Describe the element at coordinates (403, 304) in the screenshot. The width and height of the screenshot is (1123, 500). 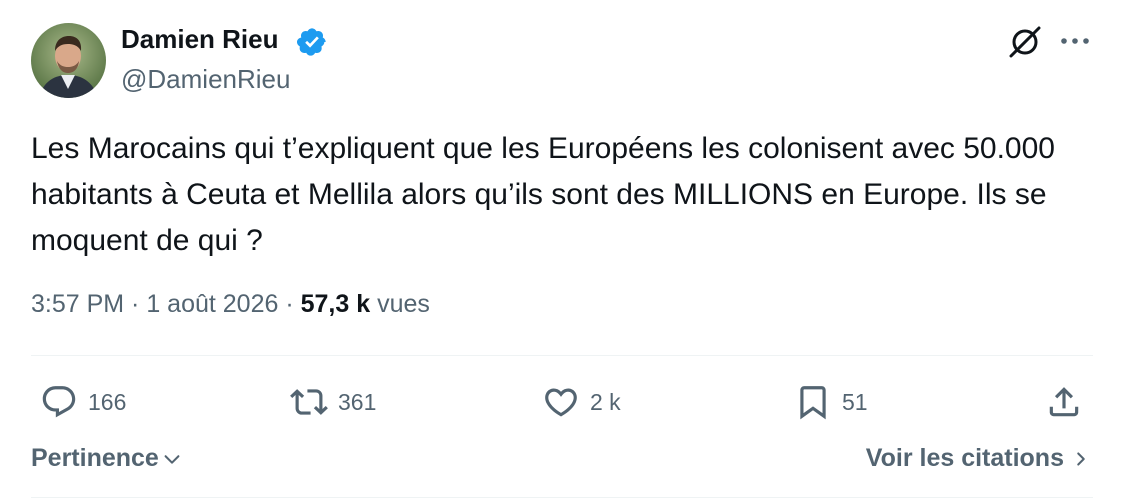
I see `views-label: vues` at that location.